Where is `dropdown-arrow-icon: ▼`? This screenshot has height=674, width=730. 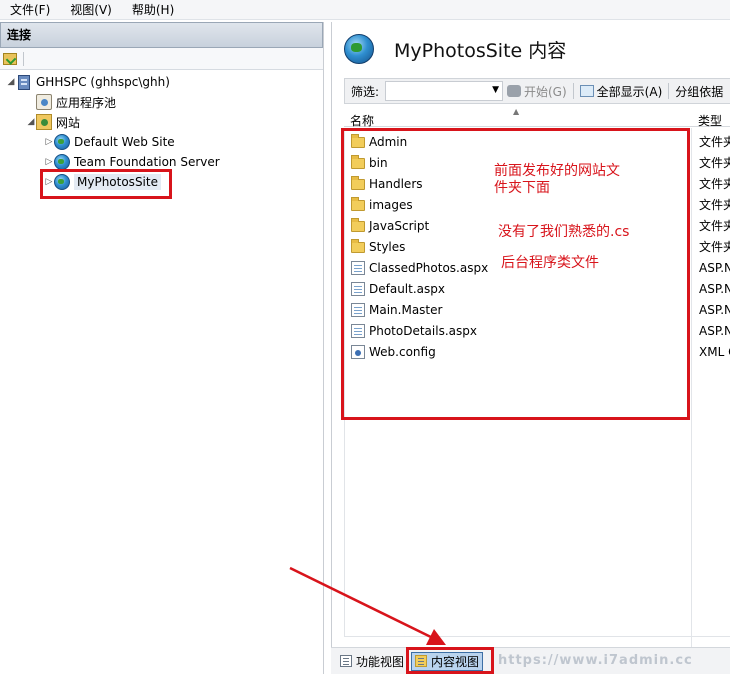 dropdown-arrow-icon: ▼ is located at coordinates (495, 90).